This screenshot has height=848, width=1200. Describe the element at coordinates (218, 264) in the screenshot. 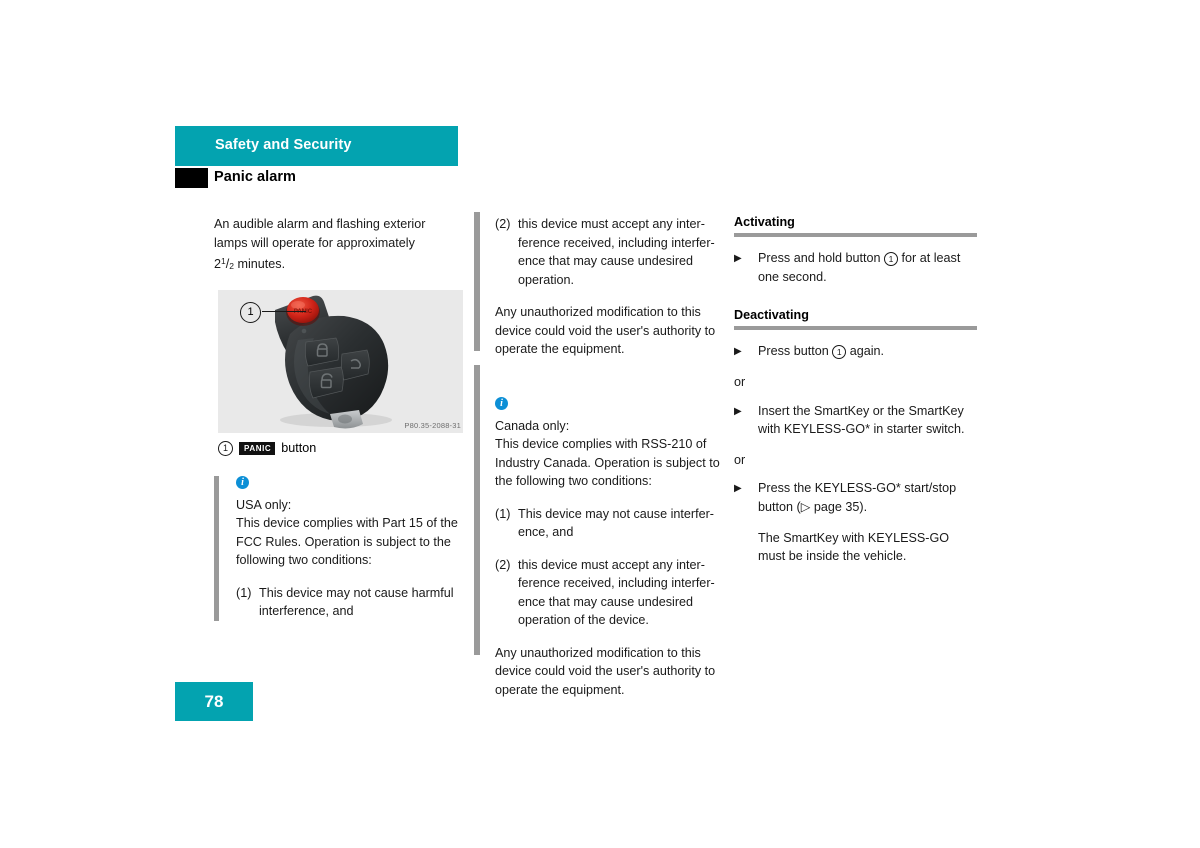

I see `duration-whole: 2` at that location.